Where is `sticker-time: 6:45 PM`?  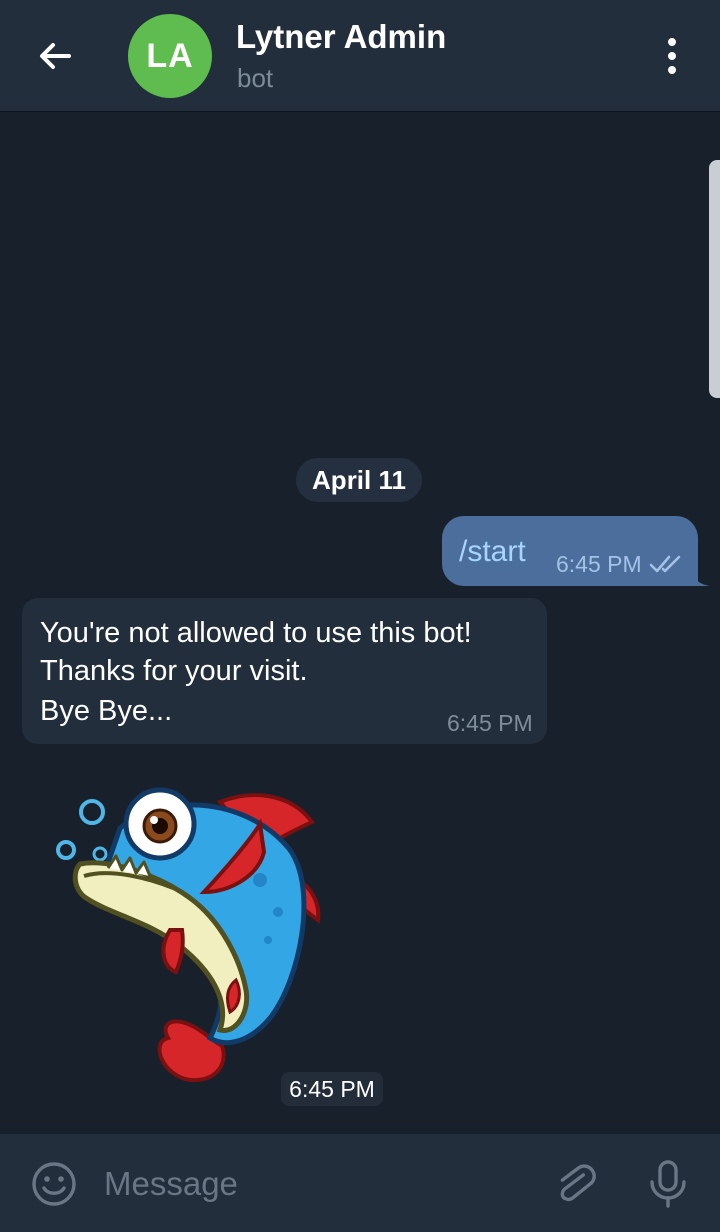 sticker-time: 6:45 PM is located at coordinates (332, 1089).